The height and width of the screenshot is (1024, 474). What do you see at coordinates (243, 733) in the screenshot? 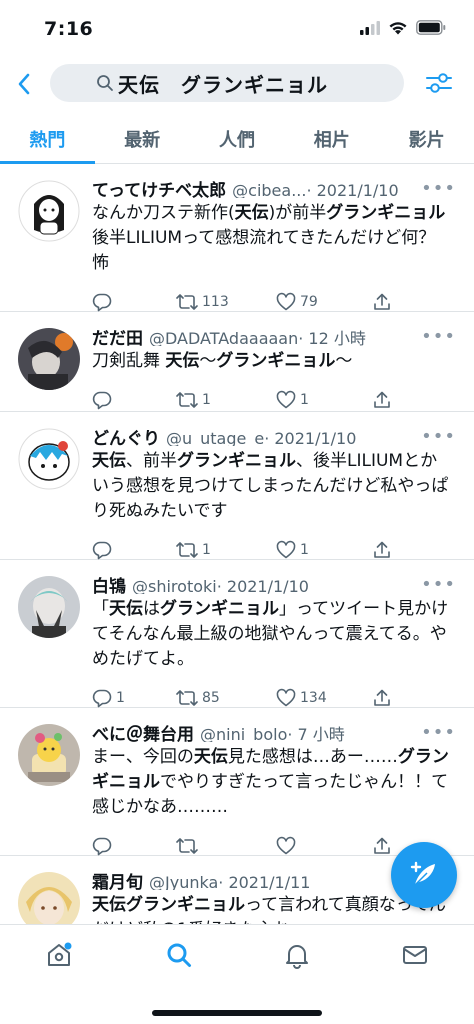
I see `tweet-author-handle: @nini_bolo` at bounding box center [243, 733].